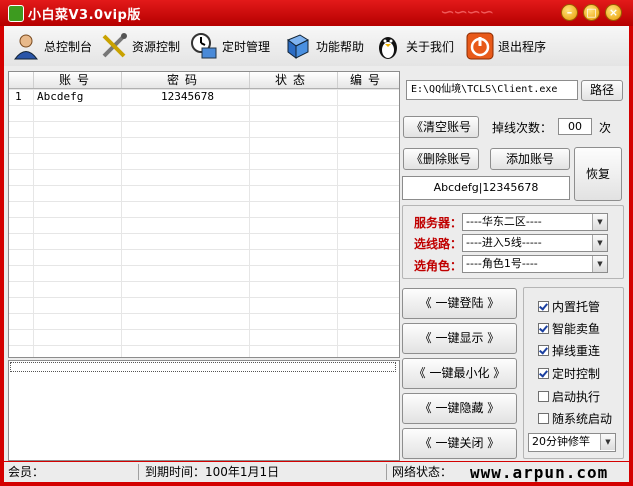 Image resolution: width=633 pixels, height=486 pixels. I want to click on toolbar-help-button: 功能帮助, so click(324, 46).